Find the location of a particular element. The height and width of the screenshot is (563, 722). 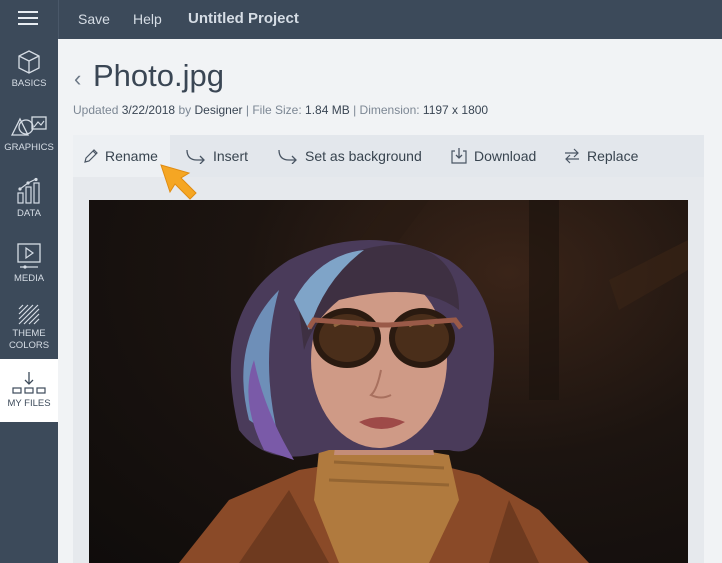

sidebar-item-graphics: GRAPHICS is located at coordinates (29, 142).